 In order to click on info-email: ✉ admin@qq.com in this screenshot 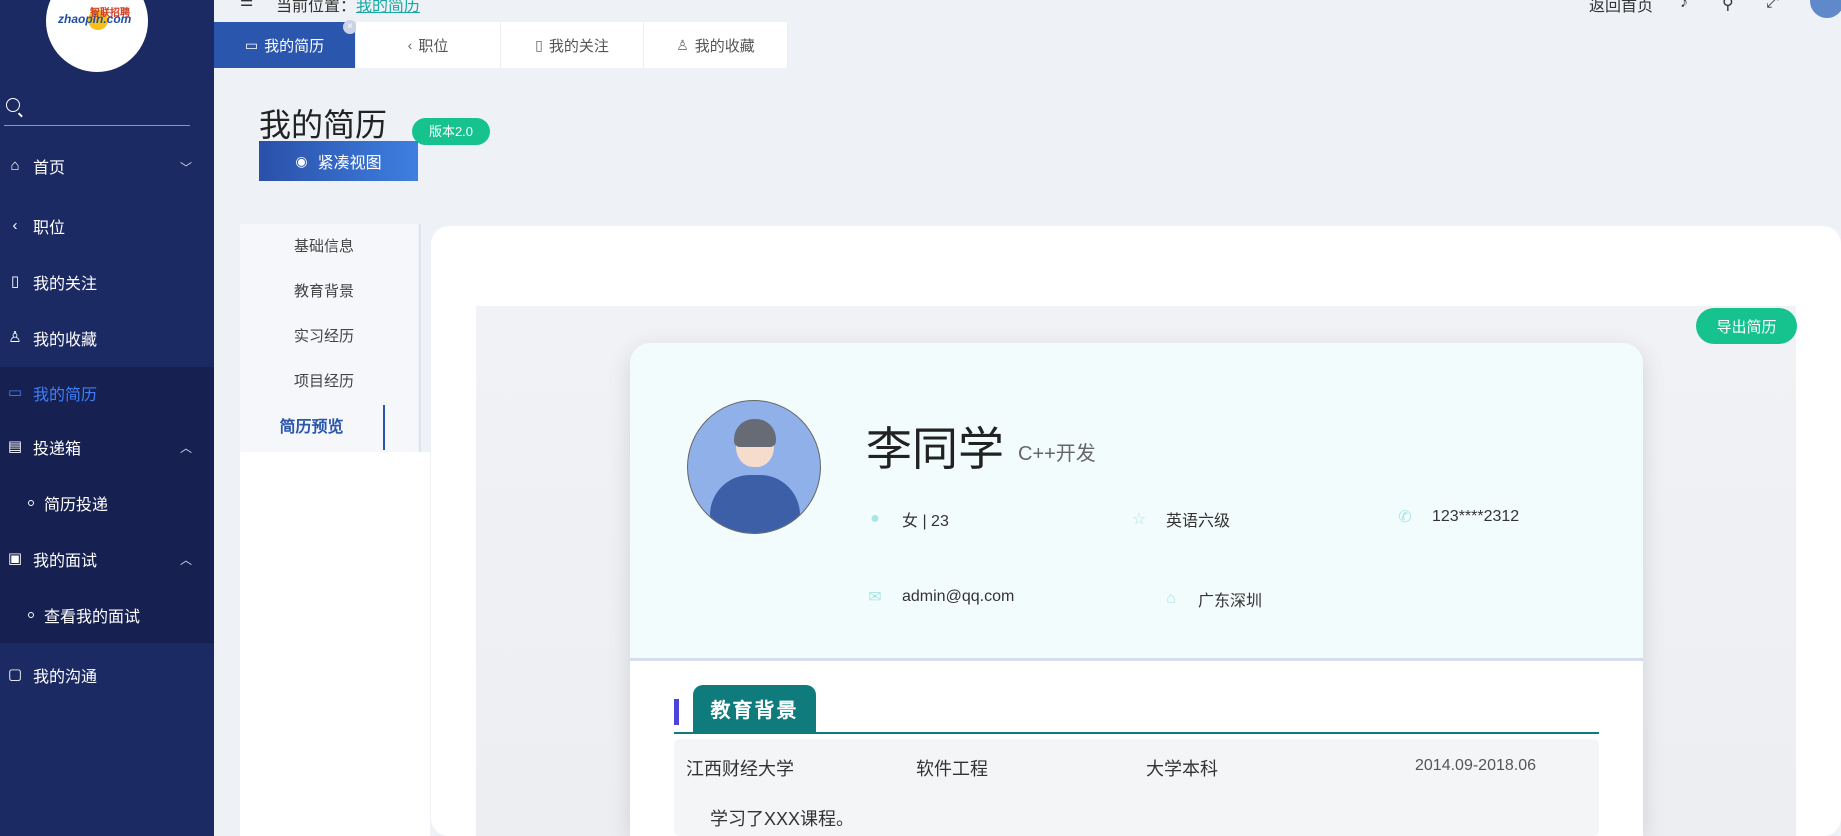, I will do `click(940, 597)`.